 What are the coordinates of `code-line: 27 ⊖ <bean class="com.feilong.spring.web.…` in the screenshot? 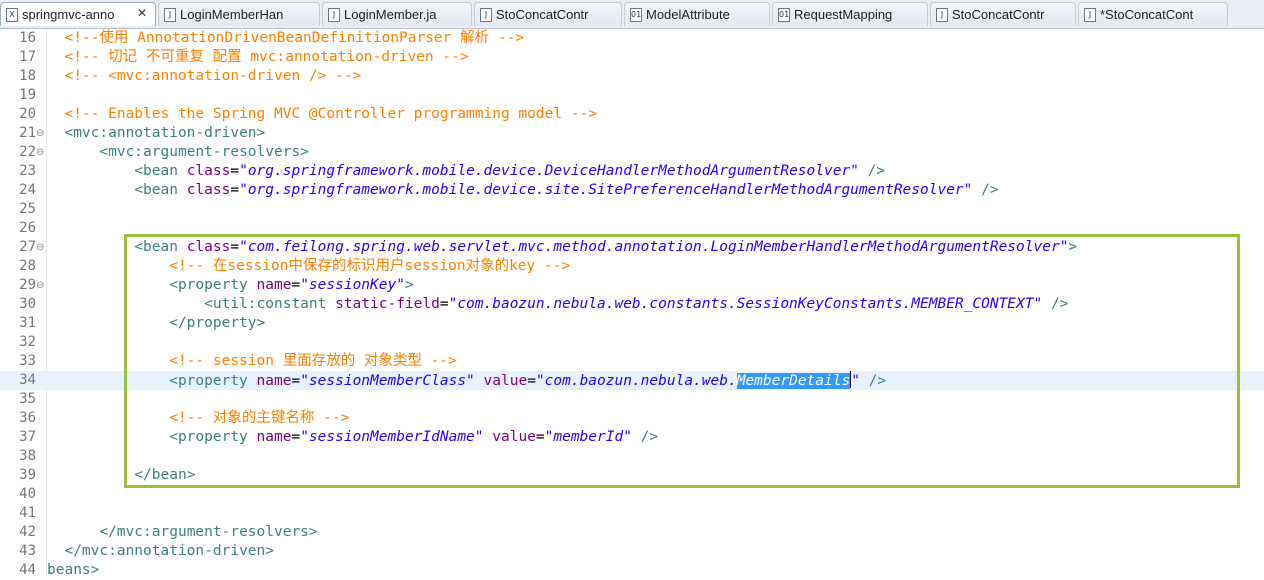 It's located at (632, 247).